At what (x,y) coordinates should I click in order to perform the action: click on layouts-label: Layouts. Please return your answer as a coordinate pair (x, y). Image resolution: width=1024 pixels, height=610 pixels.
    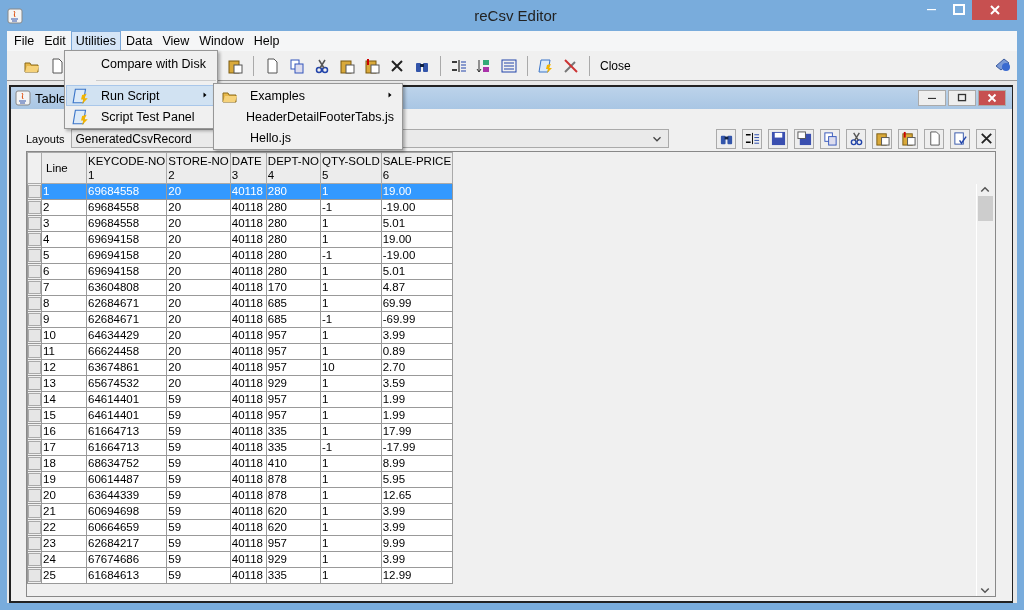
    Looking at the image, I should click on (45, 138).